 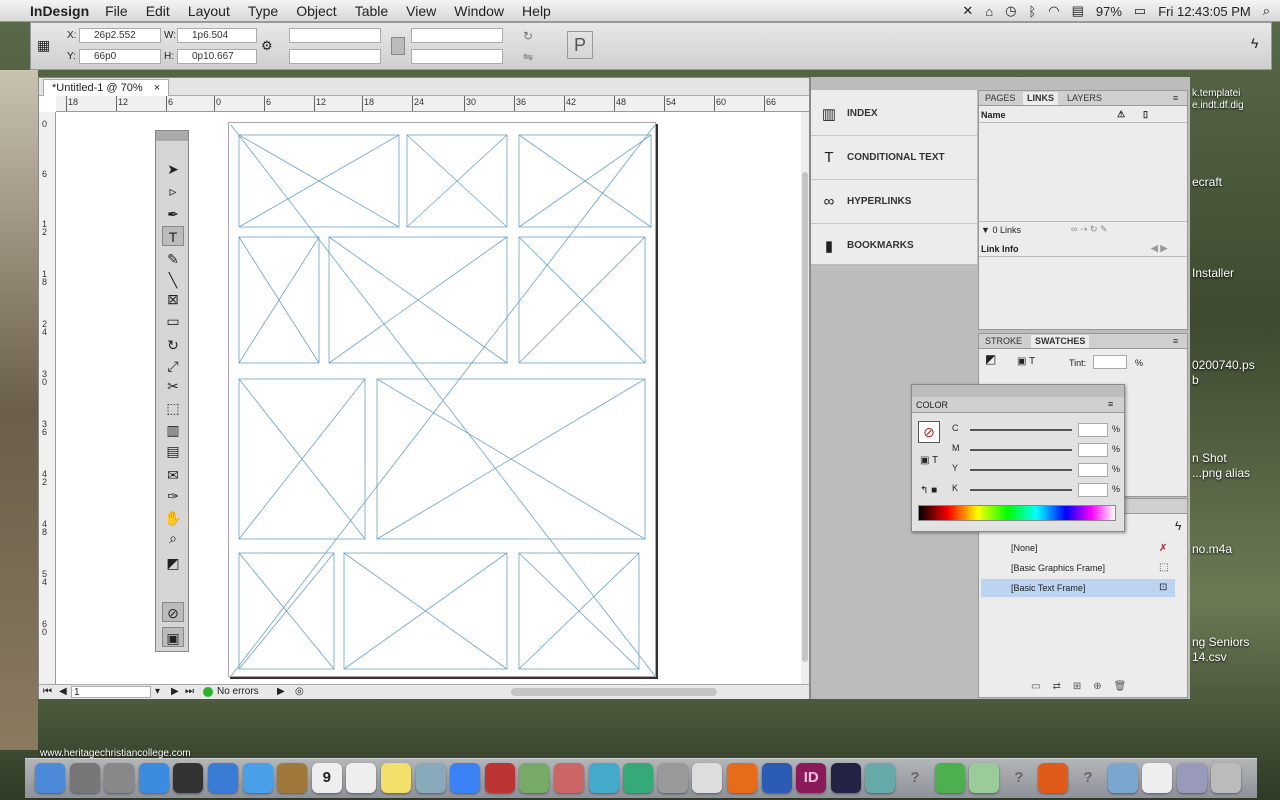 I want to click on desktop-file-label: n Shot, so click(x=1209, y=458).